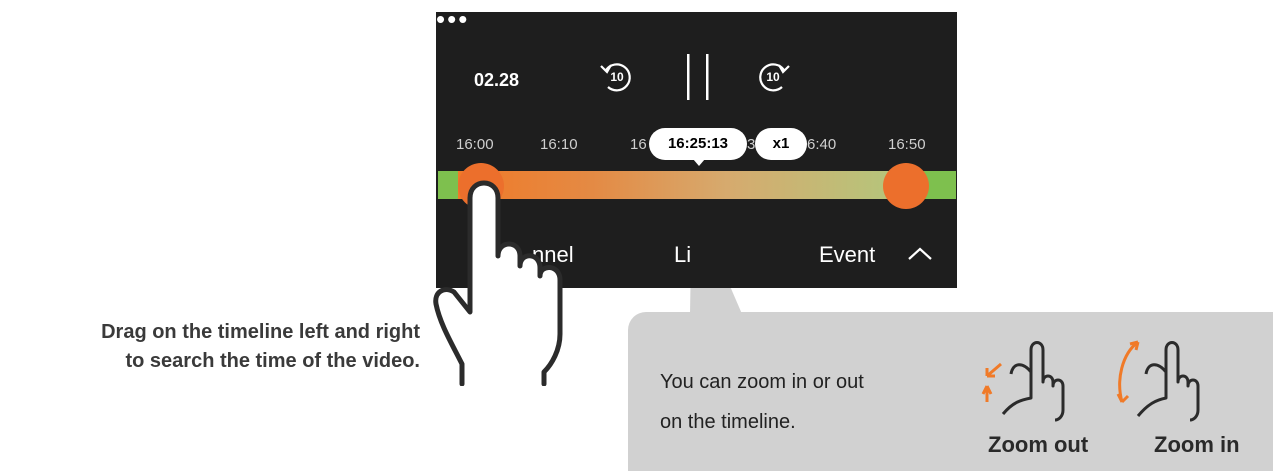 The height and width of the screenshot is (471, 1273). I want to click on pause-icon, so click(698, 77).